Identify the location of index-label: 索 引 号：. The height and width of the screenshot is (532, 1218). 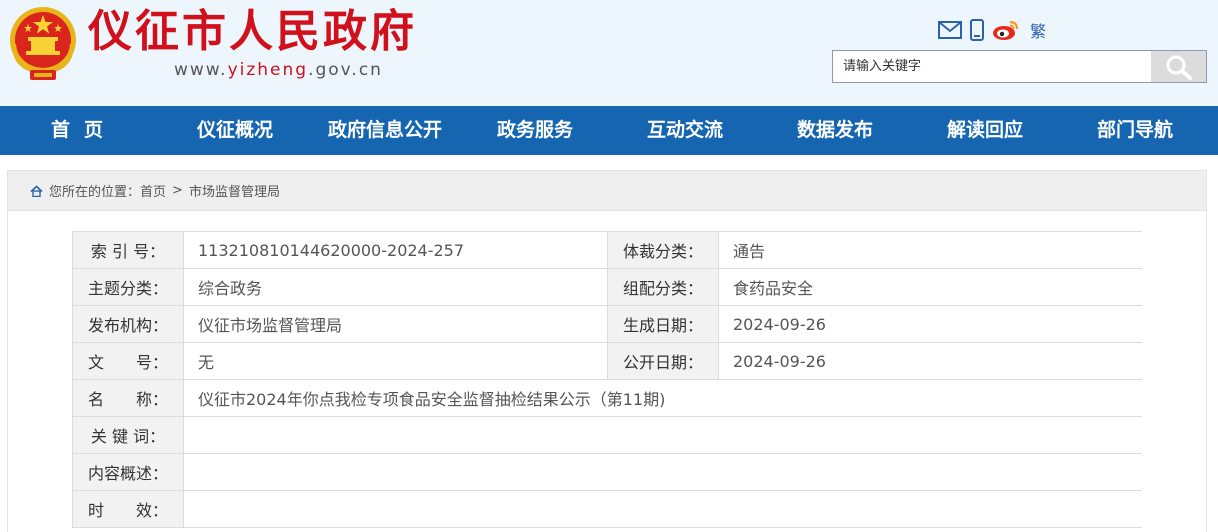
(128, 250).